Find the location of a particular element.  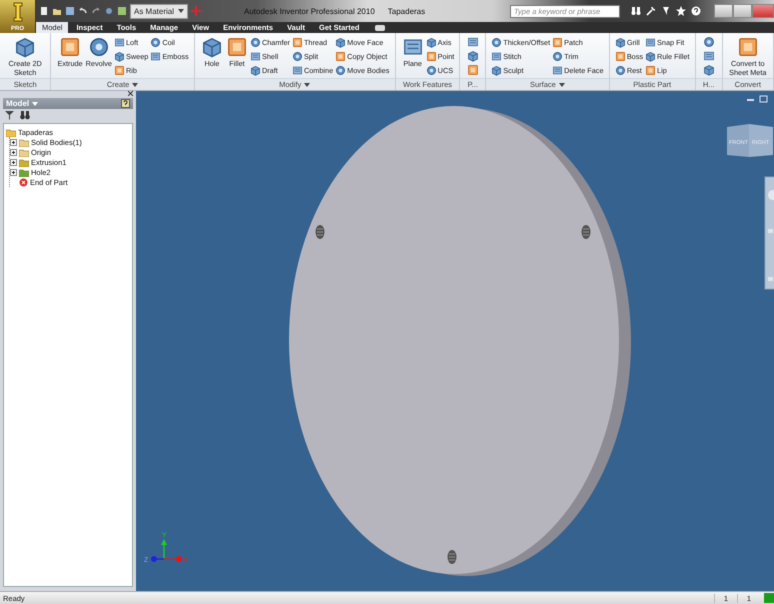

toggle-icon is located at coordinates (380, 28).